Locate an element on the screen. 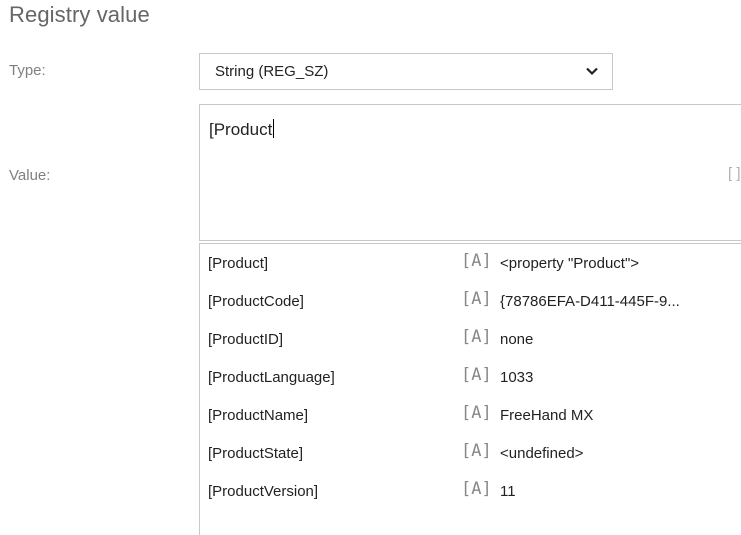  value-label: Value: is located at coordinates (30, 175).